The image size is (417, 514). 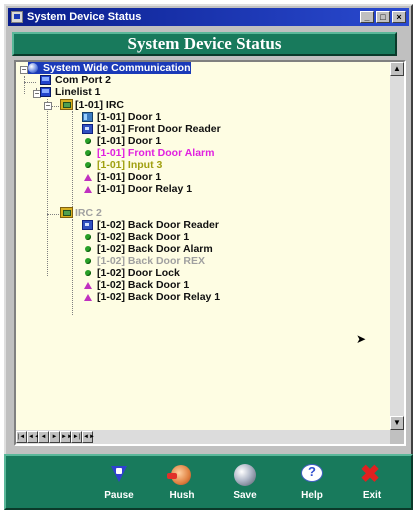 What do you see at coordinates (397, 423) in the screenshot?
I see `scroll-down-button: ▼` at bounding box center [397, 423].